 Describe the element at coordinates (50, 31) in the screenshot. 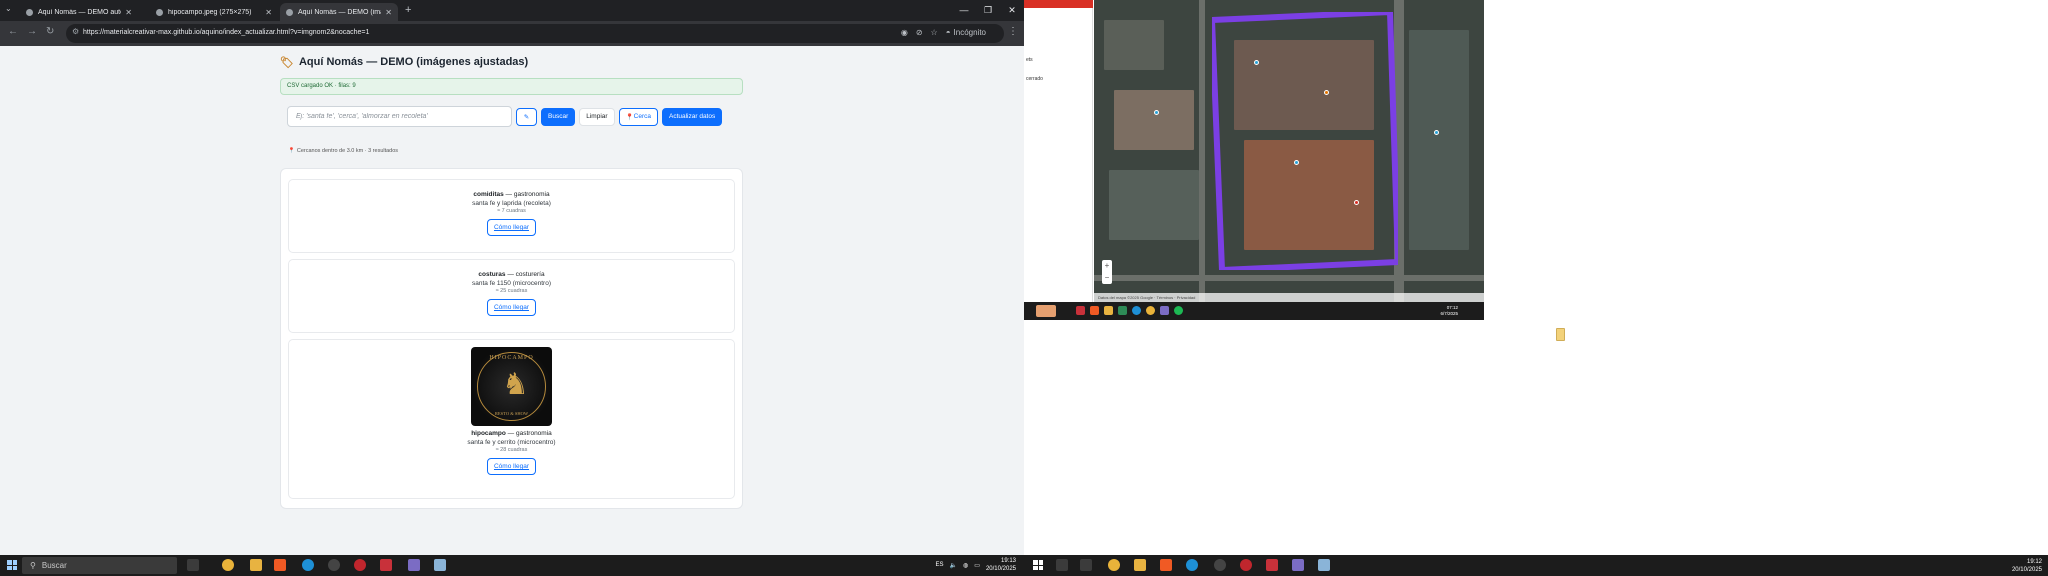

I see `reload-icon: ↻` at that location.